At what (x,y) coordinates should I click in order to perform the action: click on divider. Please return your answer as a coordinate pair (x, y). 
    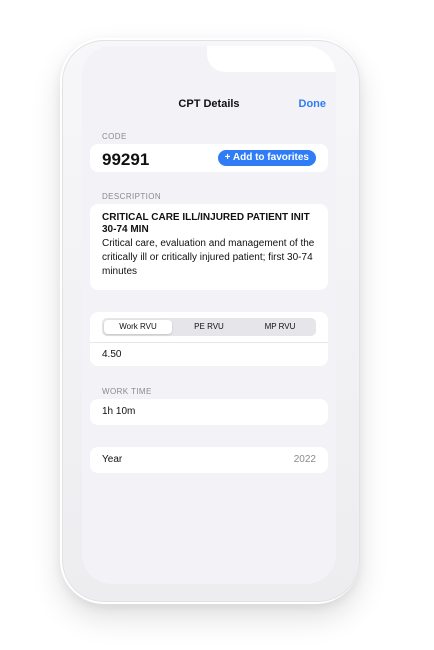
    Looking at the image, I should click on (209, 342).